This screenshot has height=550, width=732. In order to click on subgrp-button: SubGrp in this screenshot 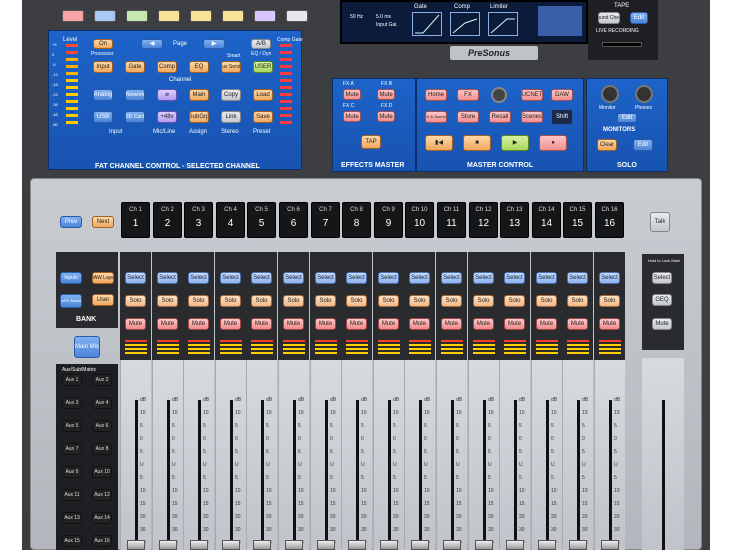, I will do `click(199, 117)`.